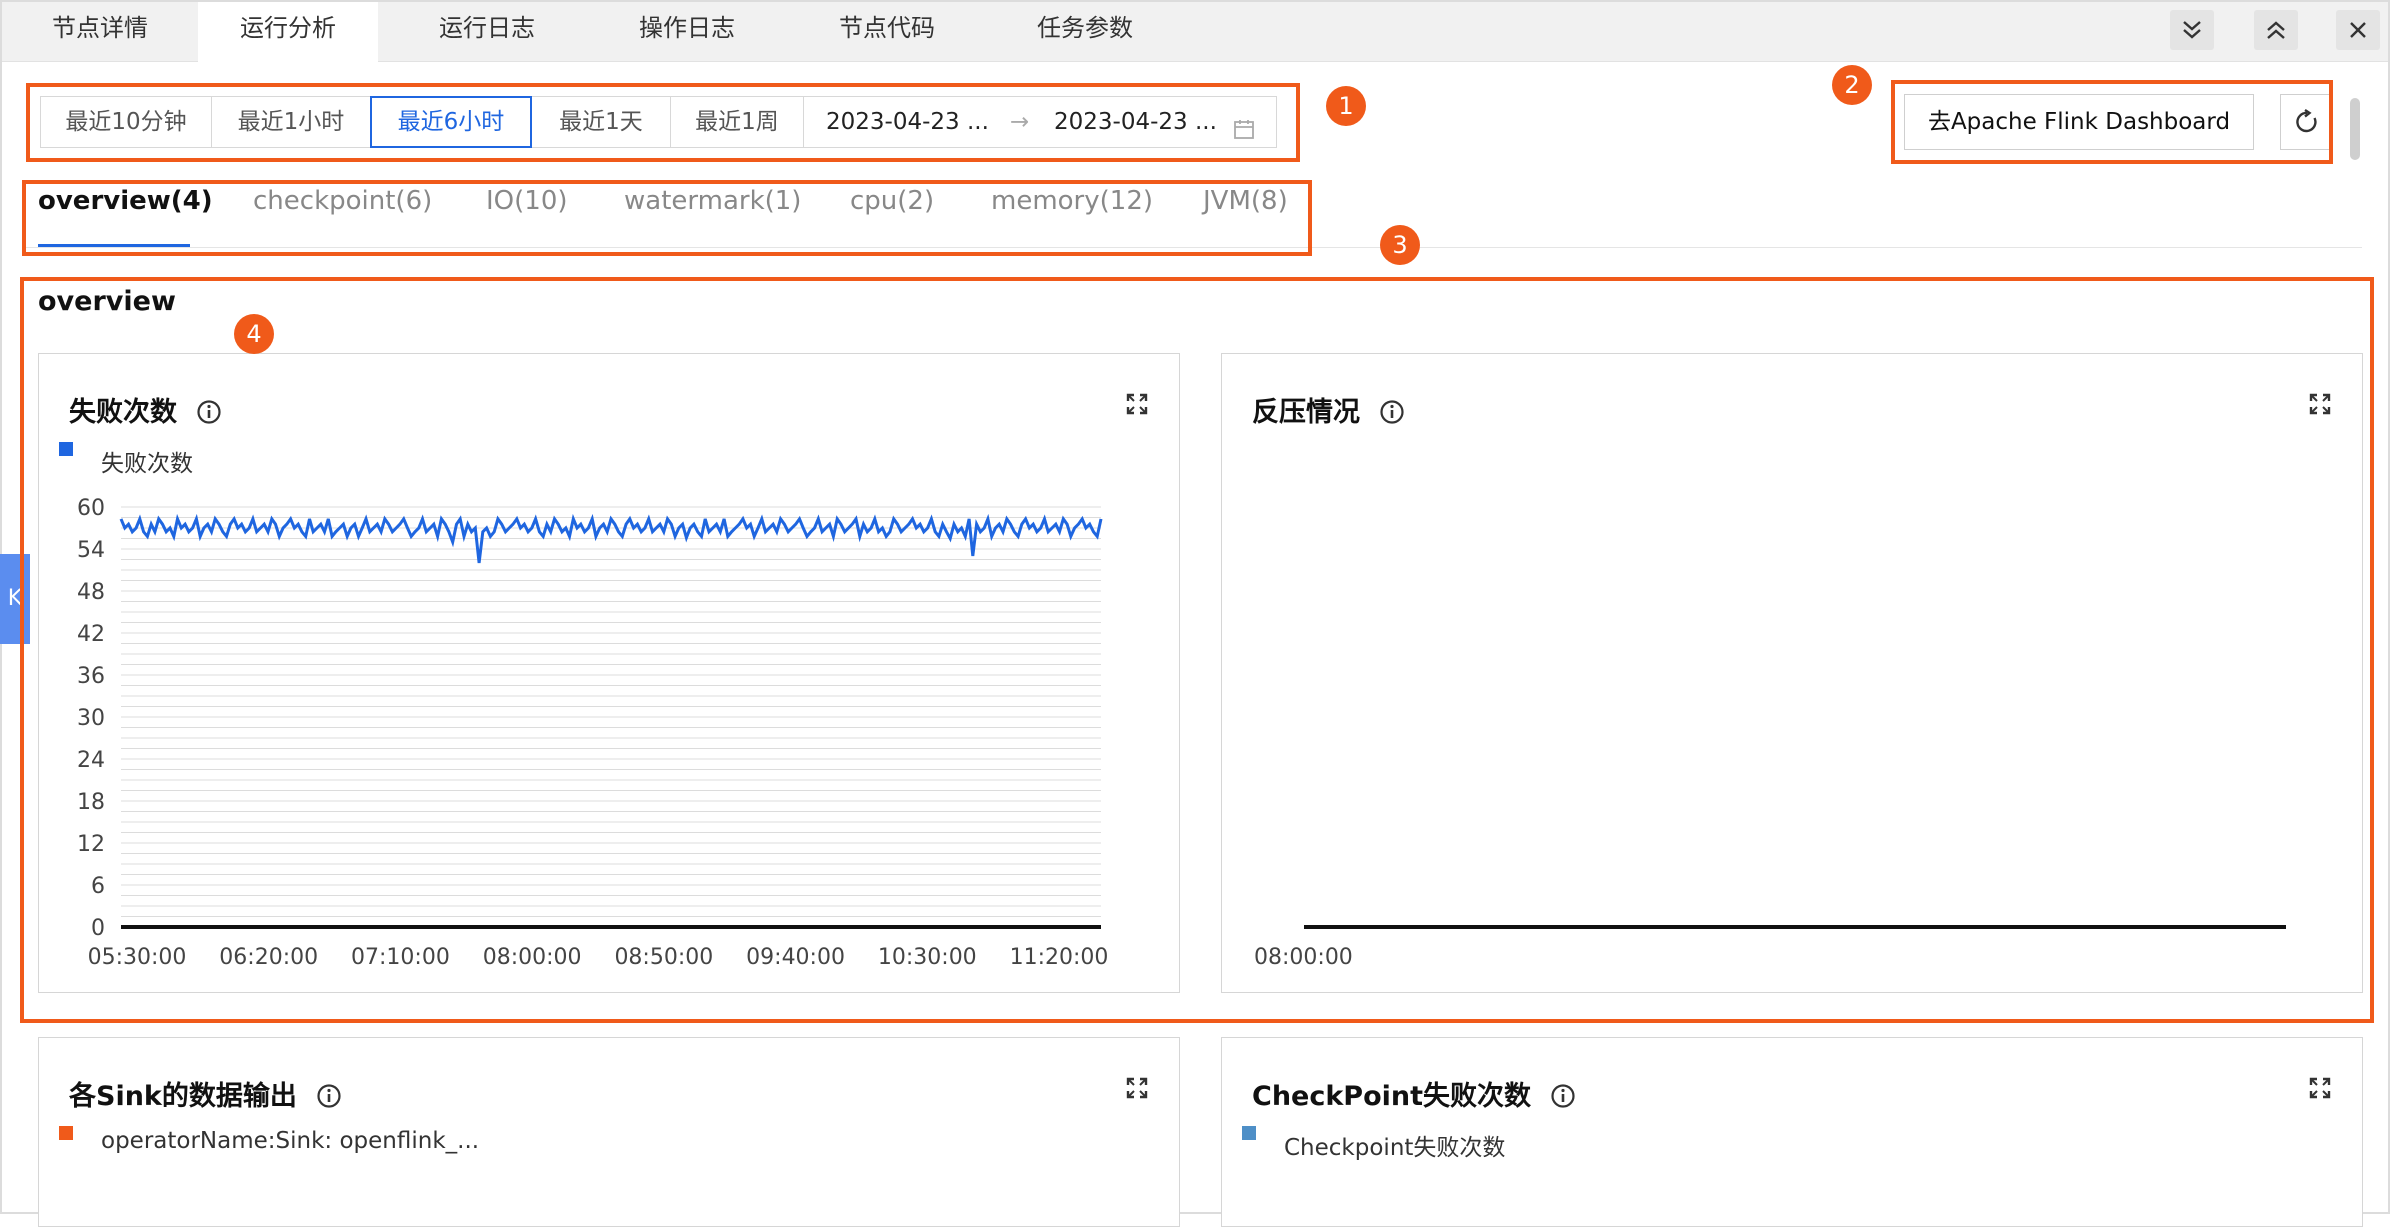  I want to click on refresh-button, so click(2306, 122).